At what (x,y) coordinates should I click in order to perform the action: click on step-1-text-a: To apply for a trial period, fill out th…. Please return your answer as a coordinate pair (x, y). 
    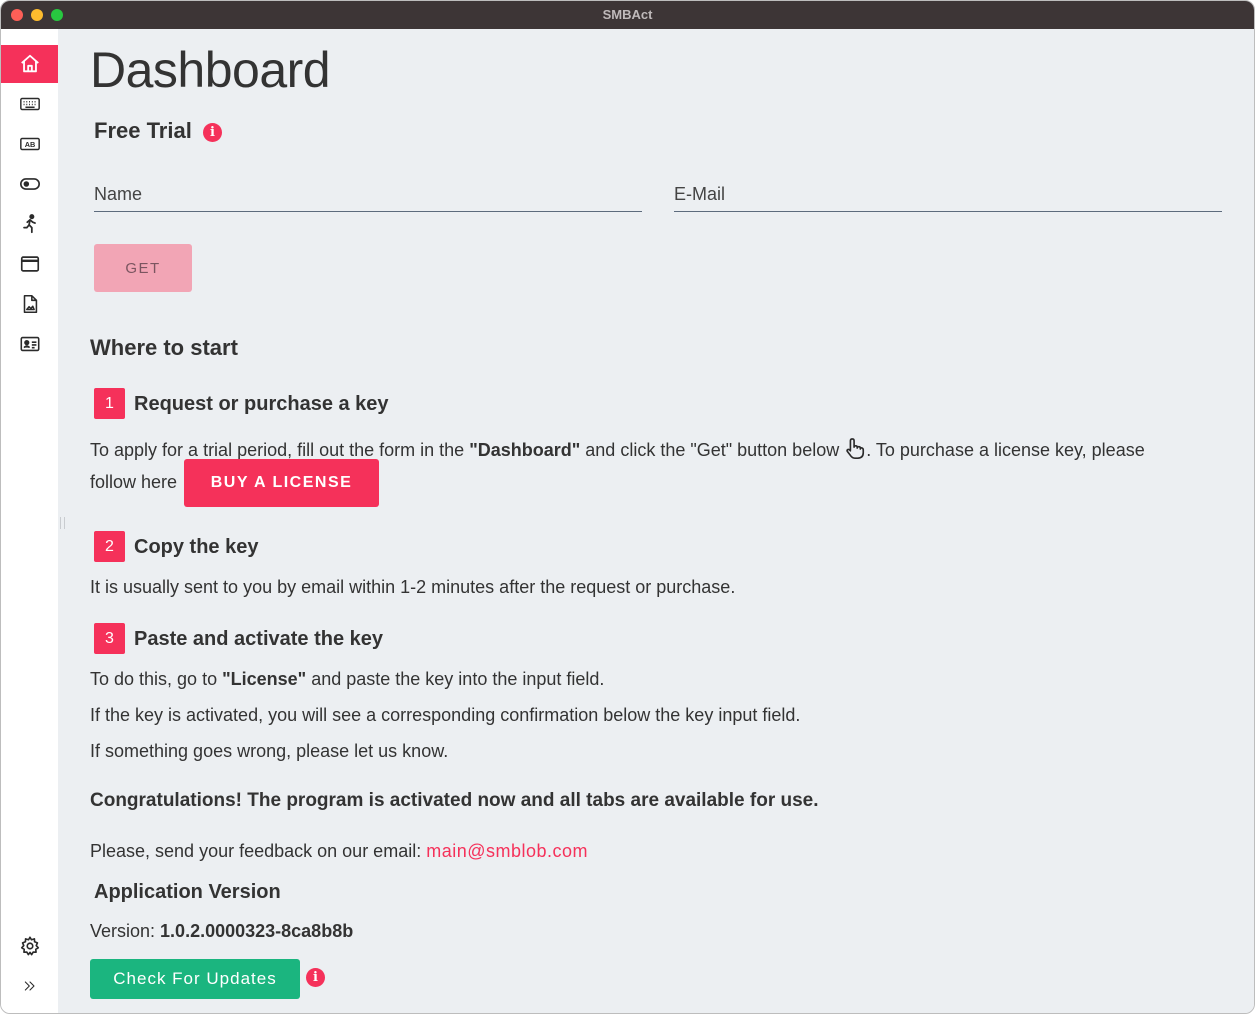
    Looking at the image, I should click on (280, 450).